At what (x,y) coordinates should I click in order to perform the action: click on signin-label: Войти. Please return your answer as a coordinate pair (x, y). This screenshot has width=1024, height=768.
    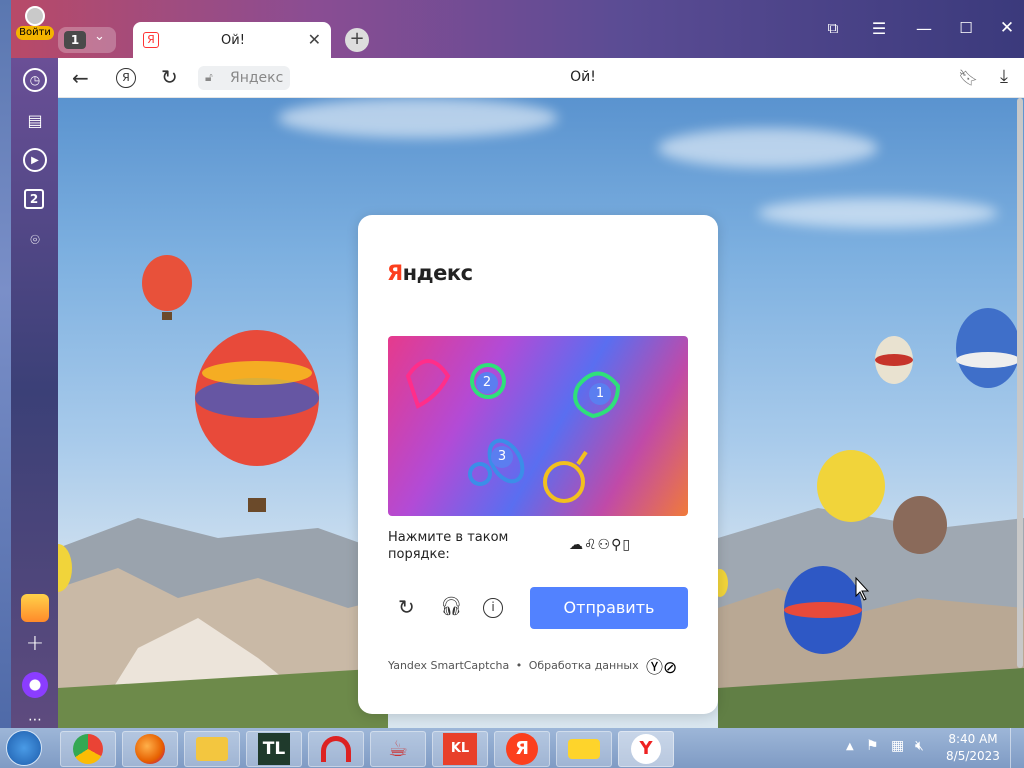
    Looking at the image, I should click on (35, 33).